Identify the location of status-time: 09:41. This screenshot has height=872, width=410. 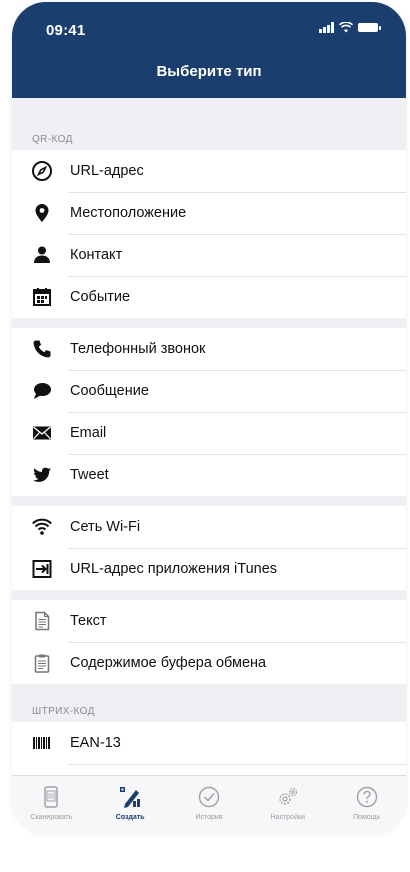
(66, 30).